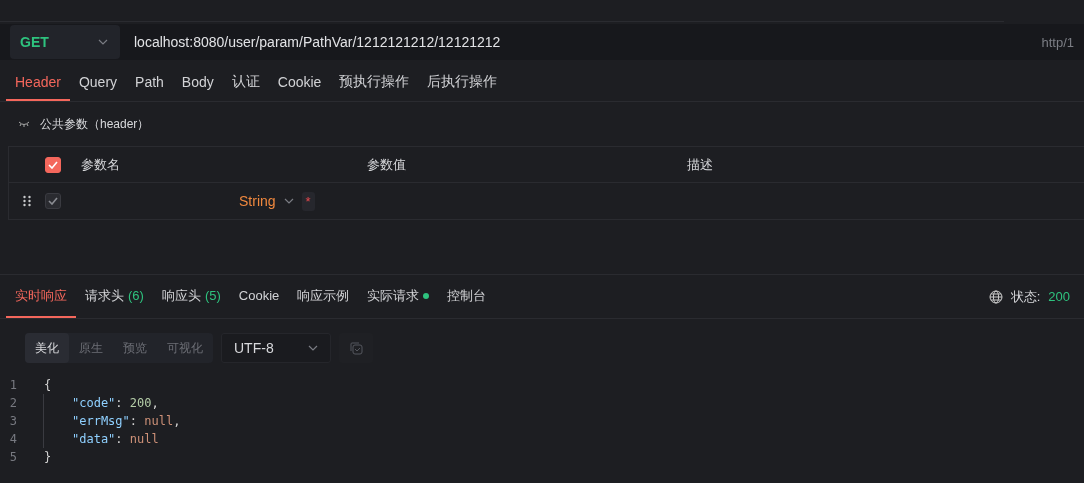 The height and width of the screenshot is (483, 1084). What do you see at coordinates (65, 42) in the screenshot?
I see `method-select: GET` at bounding box center [65, 42].